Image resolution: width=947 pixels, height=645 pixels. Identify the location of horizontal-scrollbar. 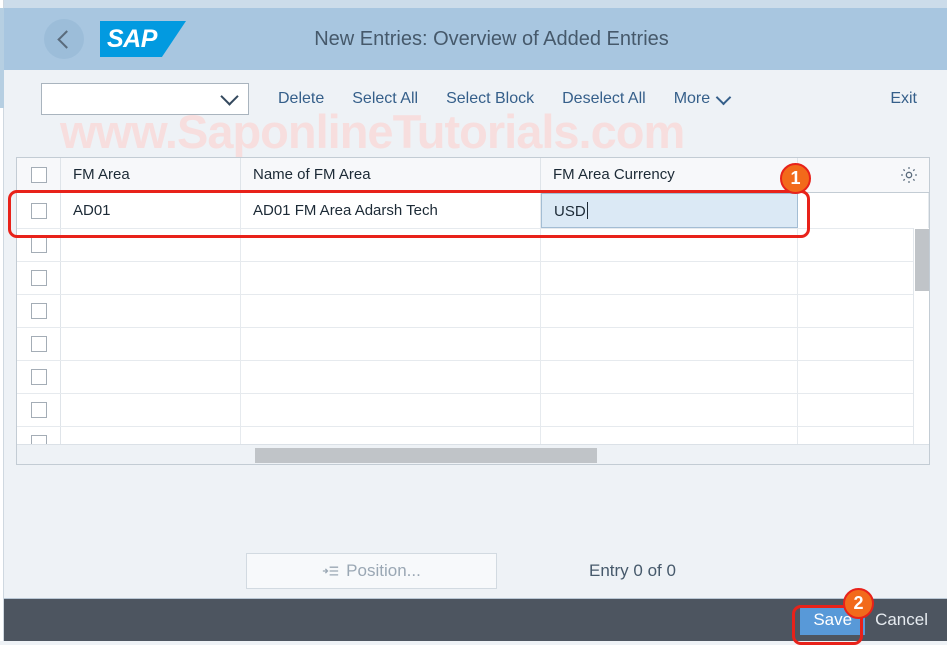
(473, 454).